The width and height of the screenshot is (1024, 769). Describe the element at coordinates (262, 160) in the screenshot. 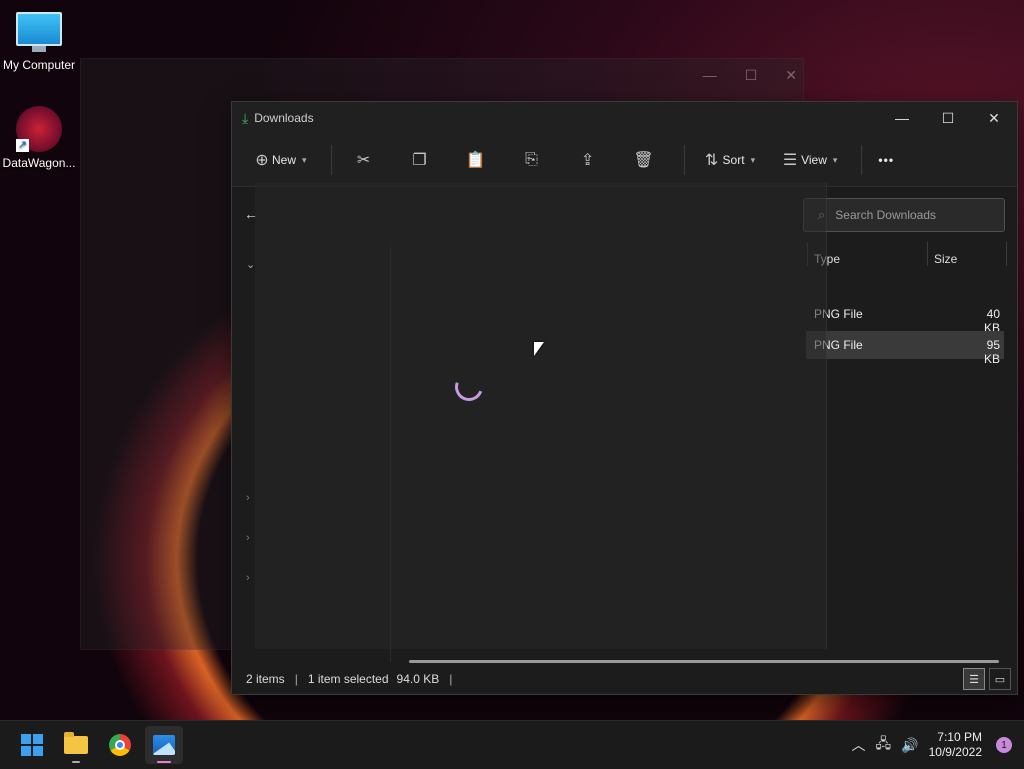

I see `plus-circle-icon: ⊕` at that location.